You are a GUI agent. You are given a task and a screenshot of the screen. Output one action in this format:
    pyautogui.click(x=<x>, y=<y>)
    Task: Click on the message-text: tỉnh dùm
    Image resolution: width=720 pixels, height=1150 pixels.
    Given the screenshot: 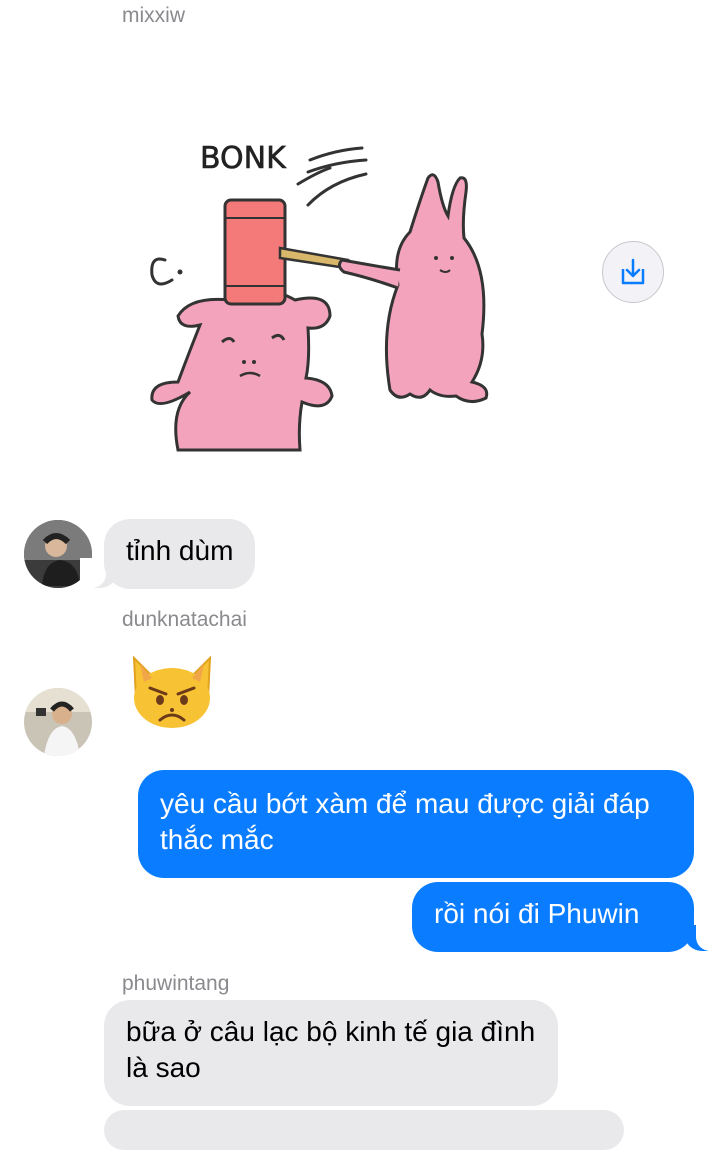 What is the action you would take?
    pyautogui.click(x=180, y=550)
    